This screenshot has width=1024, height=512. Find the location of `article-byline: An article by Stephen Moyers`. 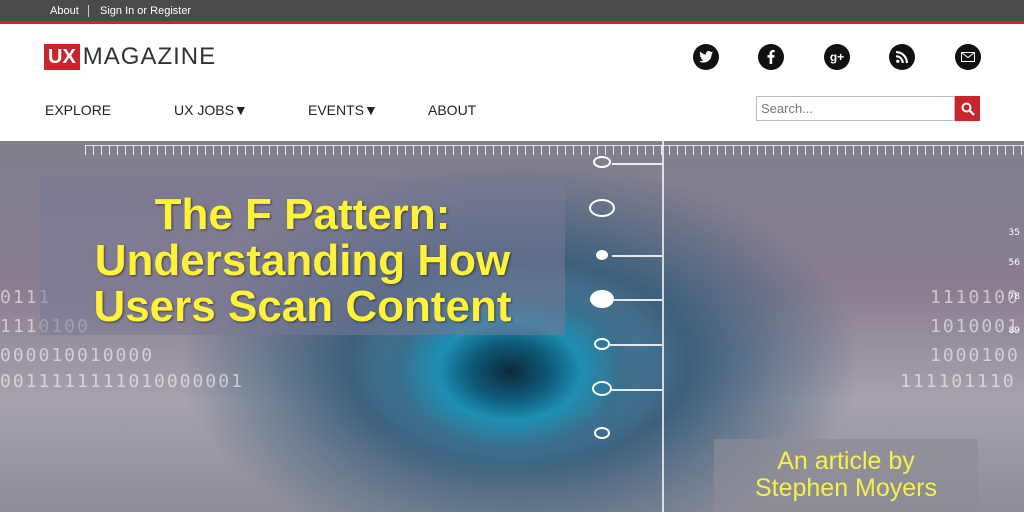

article-byline: An article by Stephen Moyers is located at coordinates (846, 475).